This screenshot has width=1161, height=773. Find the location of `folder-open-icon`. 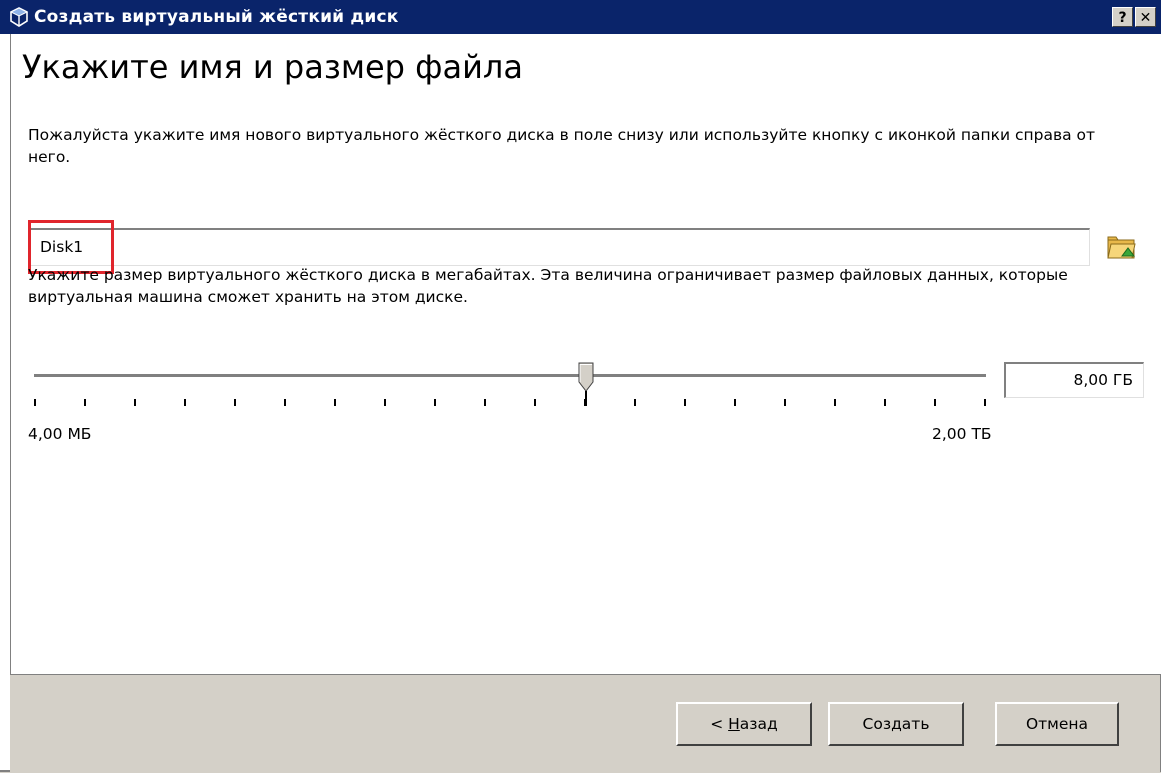

folder-open-icon is located at coordinates (1122, 248).